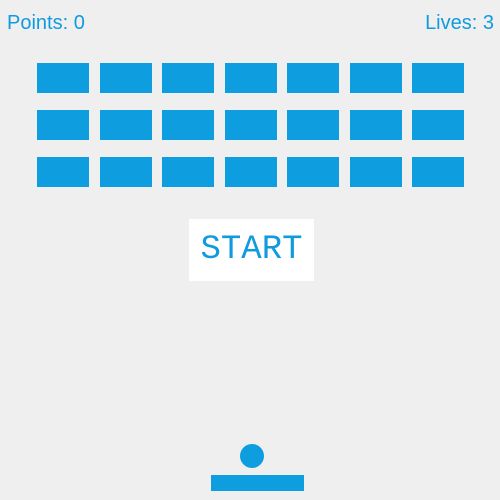 The height and width of the screenshot is (500, 500). I want to click on points-counter: Points: 0, so click(46, 23).